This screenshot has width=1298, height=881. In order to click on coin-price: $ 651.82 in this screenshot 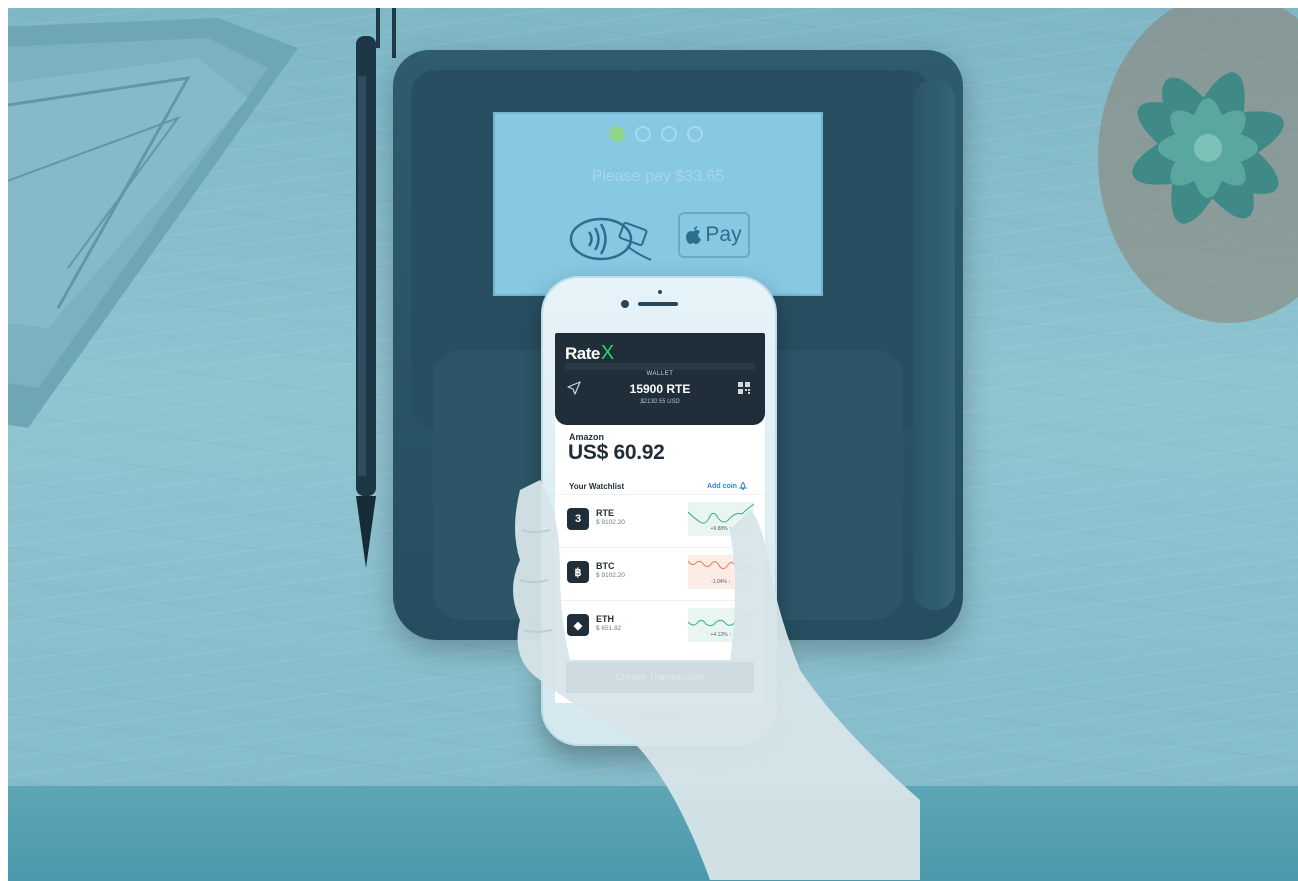, I will do `click(609, 628)`.